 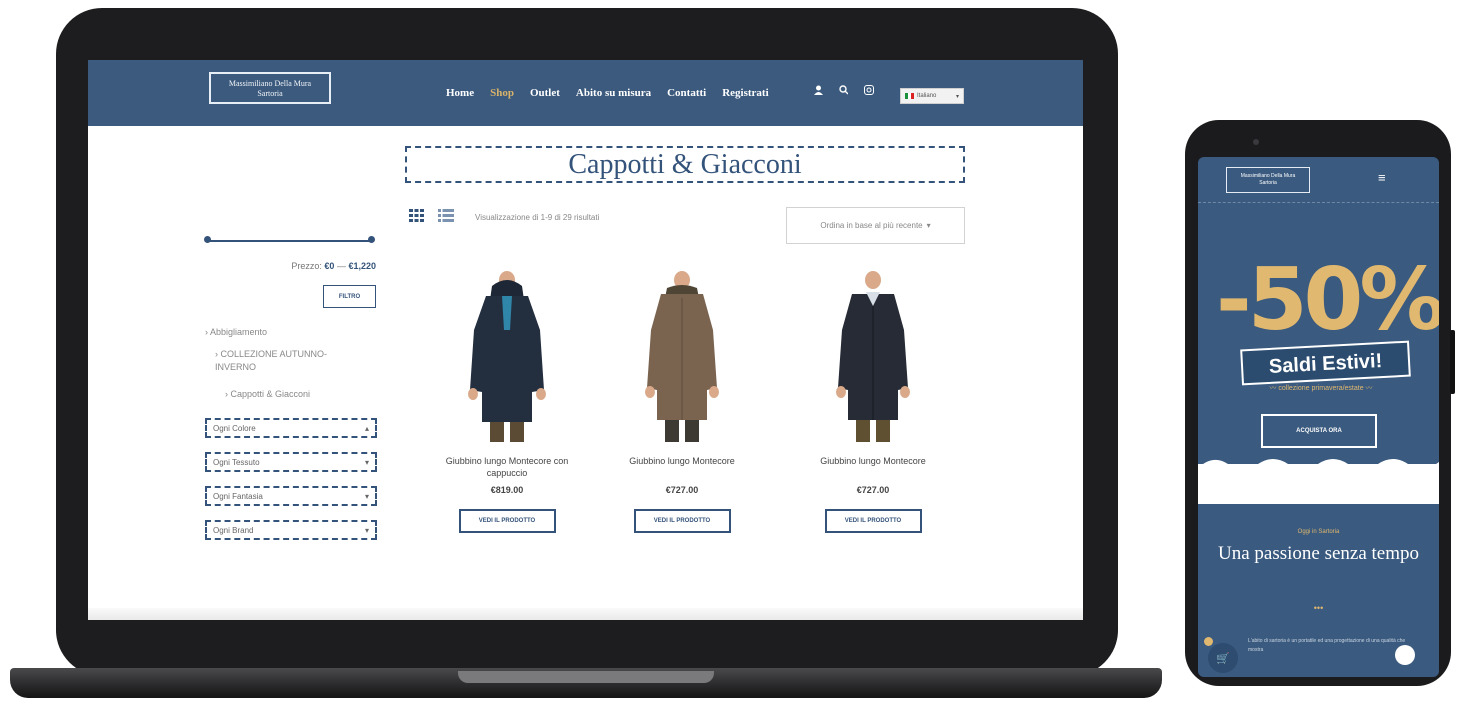 What do you see at coordinates (1452, 362) in the screenshot?
I see `phone-side-button` at bounding box center [1452, 362].